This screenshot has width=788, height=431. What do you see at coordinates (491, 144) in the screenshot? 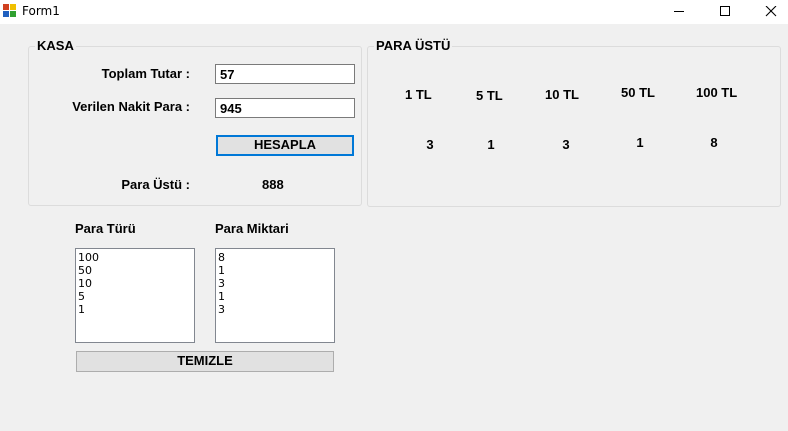
I see `count-5tl: 1` at bounding box center [491, 144].